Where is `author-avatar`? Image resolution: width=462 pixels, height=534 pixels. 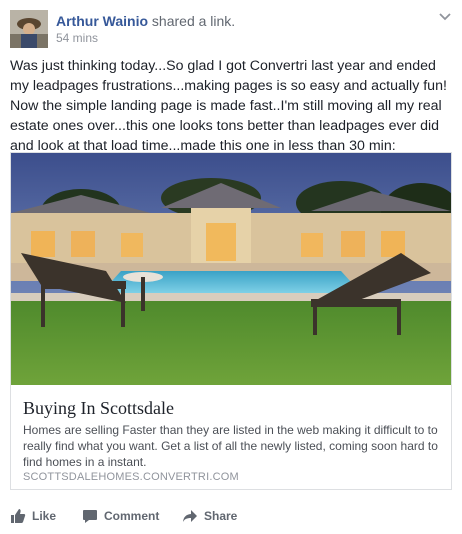 author-avatar is located at coordinates (29, 29).